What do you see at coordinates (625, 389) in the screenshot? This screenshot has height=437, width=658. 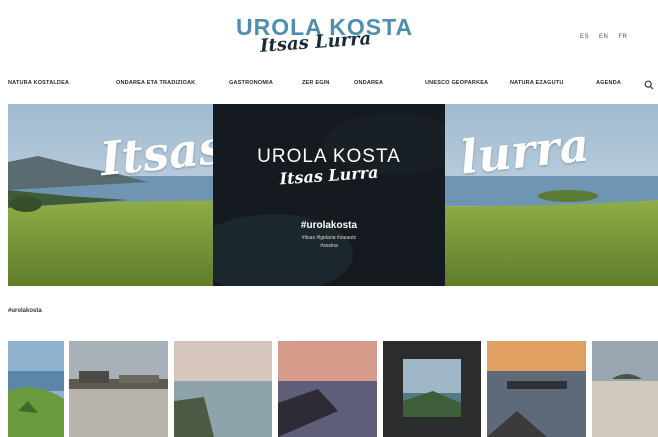 I see `photo-beach-island` at bounding box center [625, 389].